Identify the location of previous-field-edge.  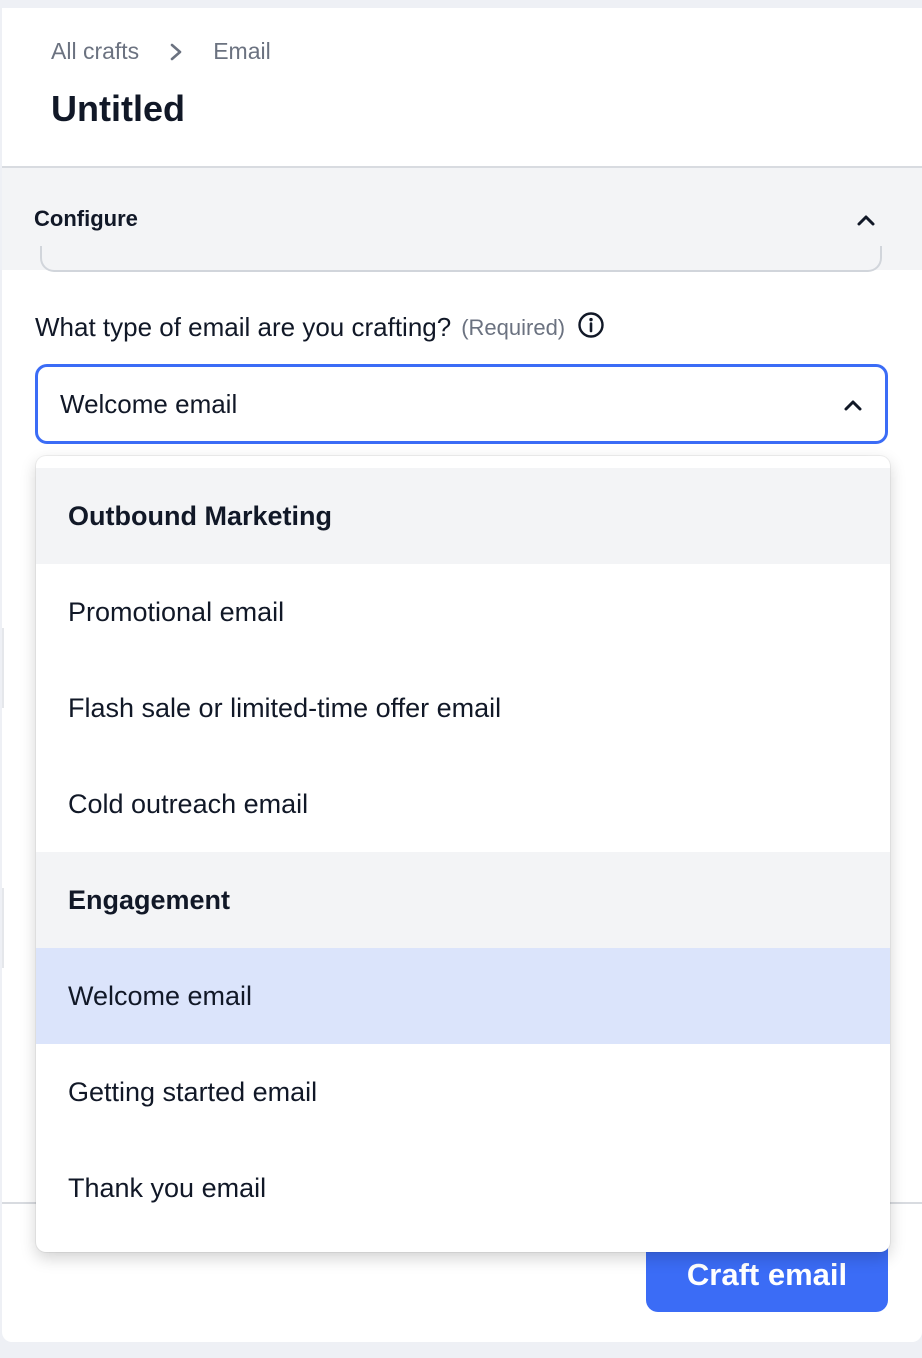
(461, 259).